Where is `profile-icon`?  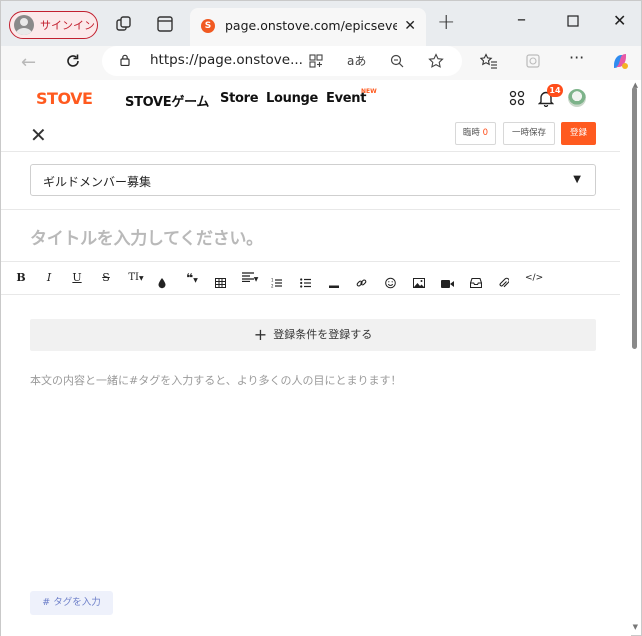
profile-icon is located at coordinates (24, 25).